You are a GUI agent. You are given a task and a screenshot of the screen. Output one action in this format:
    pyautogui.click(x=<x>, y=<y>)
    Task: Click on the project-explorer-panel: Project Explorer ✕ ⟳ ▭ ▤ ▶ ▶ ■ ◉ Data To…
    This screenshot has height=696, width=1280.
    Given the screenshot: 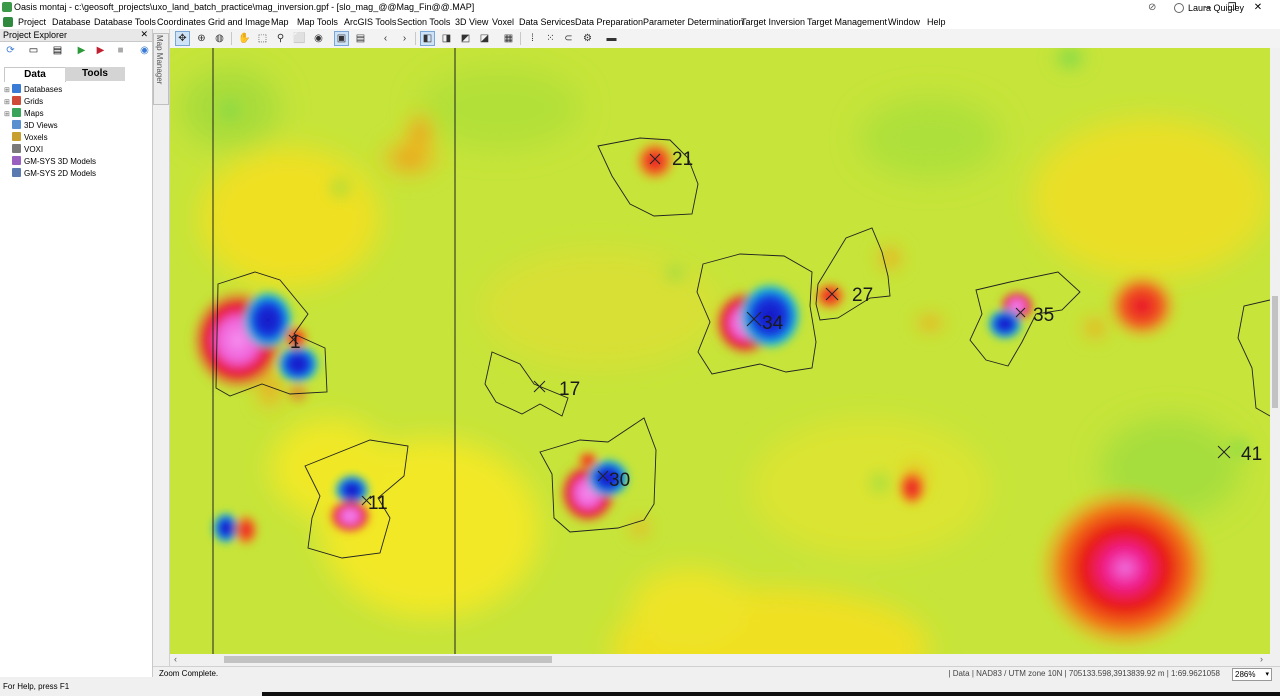 What is the action you would take?
    pyautogui.click(x=76, y=353)
    